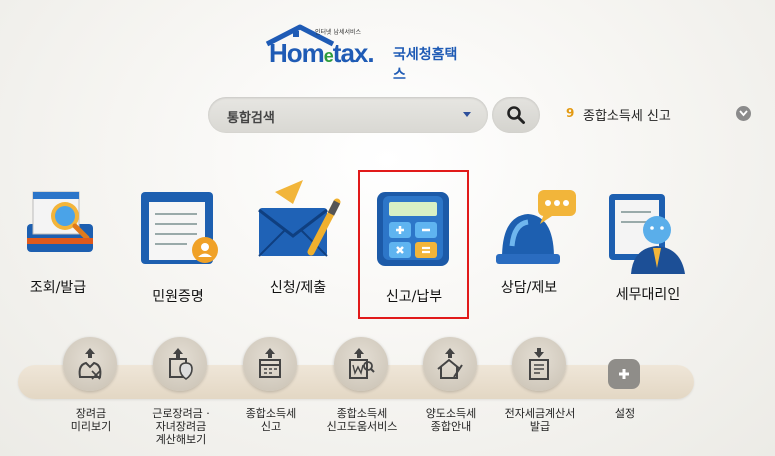  Describe the element at coordinates (298, 288) in the screenshot. I see `menu-label: 신청/제출` at that location.